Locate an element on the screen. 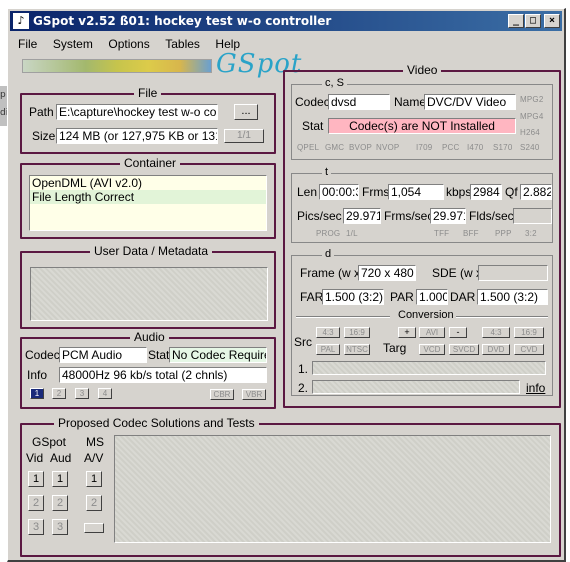 This screenshot has height=562, width=570. list-item: OpenDML (AVI v2.0) is located at coordinates (148, 183).